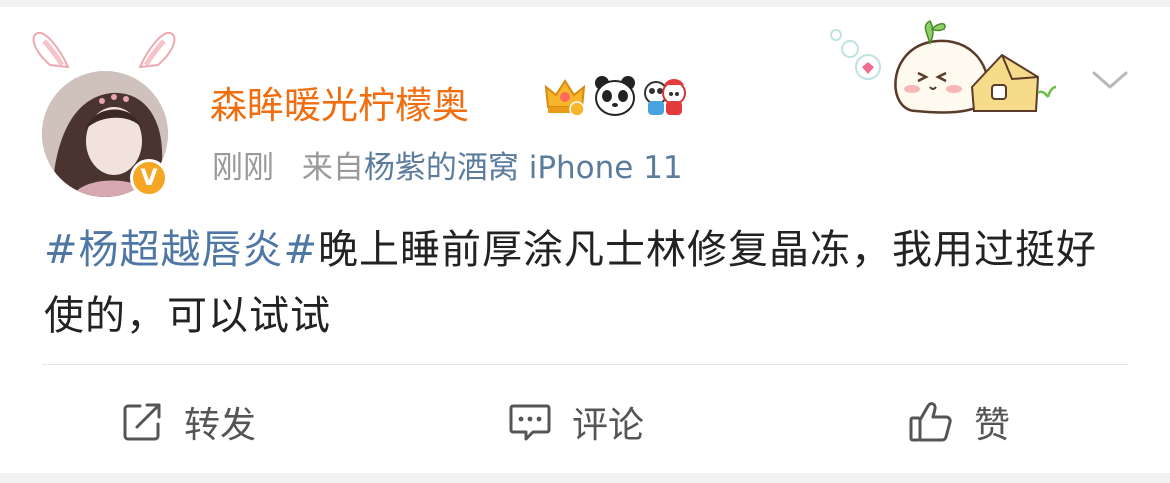  I want to click on panda-mascot-icon, so click(665, 96).